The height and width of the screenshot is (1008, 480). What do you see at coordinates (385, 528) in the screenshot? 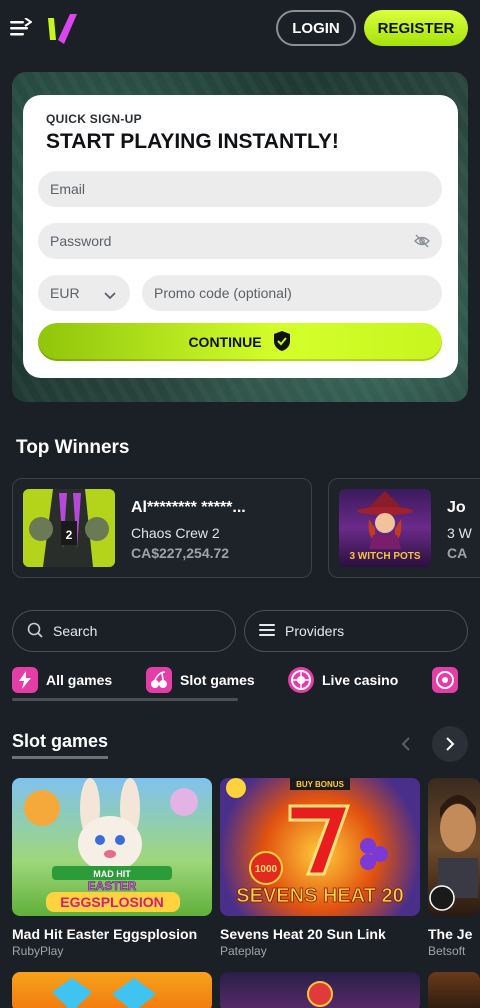
I see `game-thumbnail-3-witch-pots: 3 WITCH POTS` at bounding box center [385, 528].